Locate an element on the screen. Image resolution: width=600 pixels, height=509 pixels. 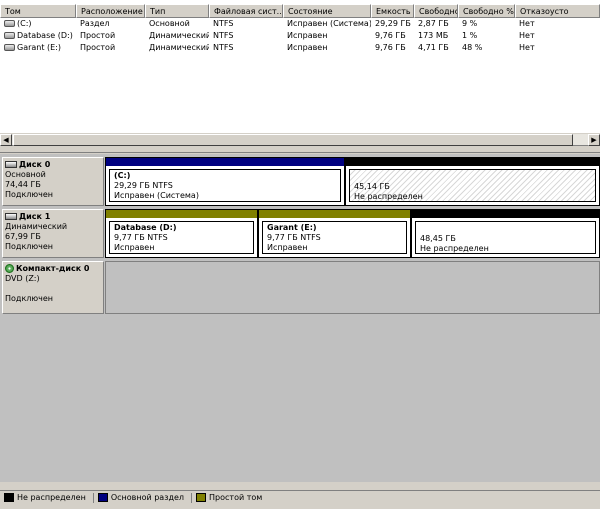
disk-size: 74,44 ГБ is located at coordinates (23, 184).